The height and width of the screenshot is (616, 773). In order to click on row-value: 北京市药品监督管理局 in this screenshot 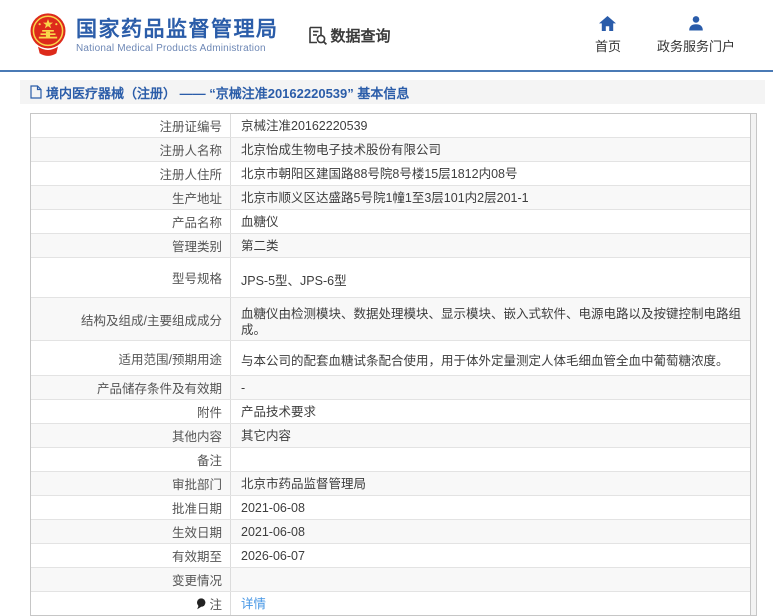, I will do `click(304, 483)`.